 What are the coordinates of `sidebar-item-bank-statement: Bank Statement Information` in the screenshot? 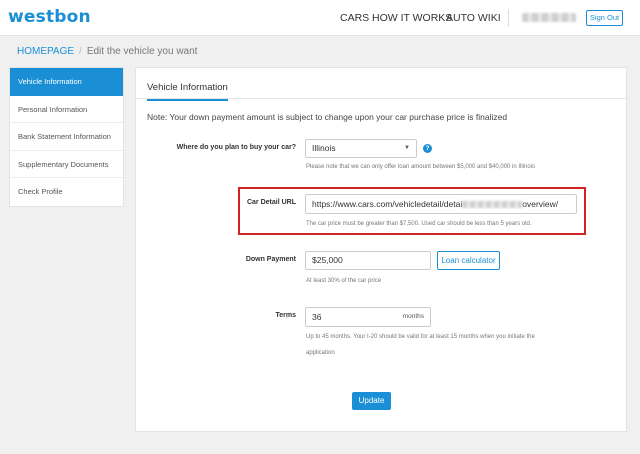 It's located at (66, 137).